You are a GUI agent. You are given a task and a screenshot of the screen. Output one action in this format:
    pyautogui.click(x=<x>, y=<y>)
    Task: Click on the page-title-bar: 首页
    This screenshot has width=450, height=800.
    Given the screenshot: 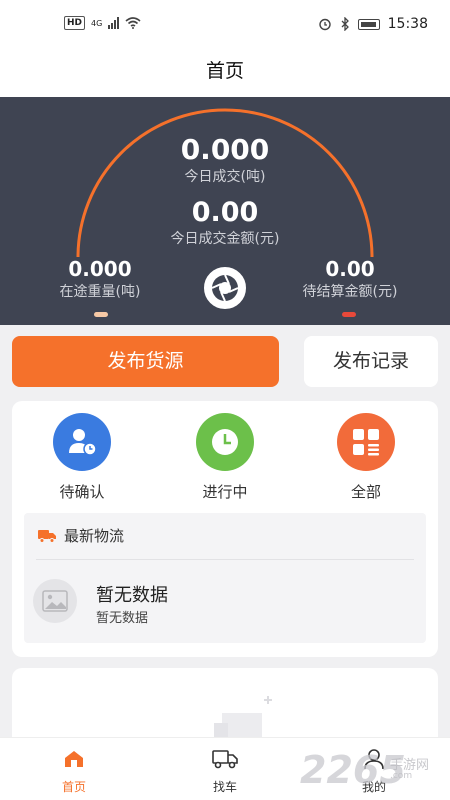 What is the action you would take?
    pyautogui.click(x=225, y=73)
    